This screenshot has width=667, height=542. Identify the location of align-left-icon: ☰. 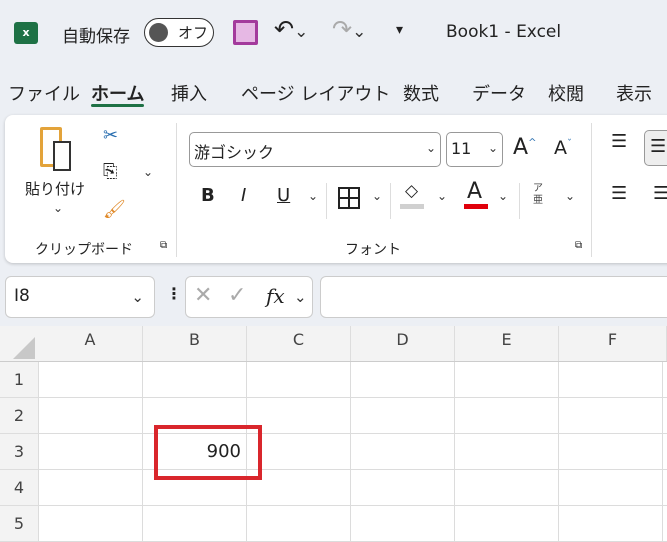
(619, 193).